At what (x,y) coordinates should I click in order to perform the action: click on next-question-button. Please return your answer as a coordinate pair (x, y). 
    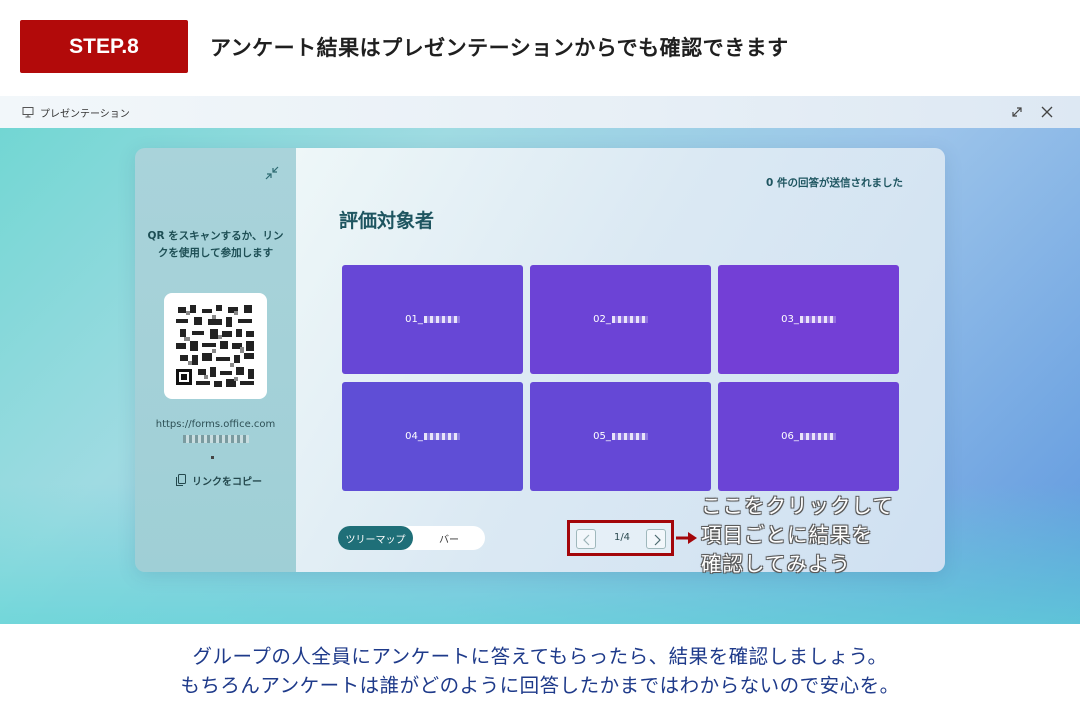
    Looking at the image, I should click on (656, 539).